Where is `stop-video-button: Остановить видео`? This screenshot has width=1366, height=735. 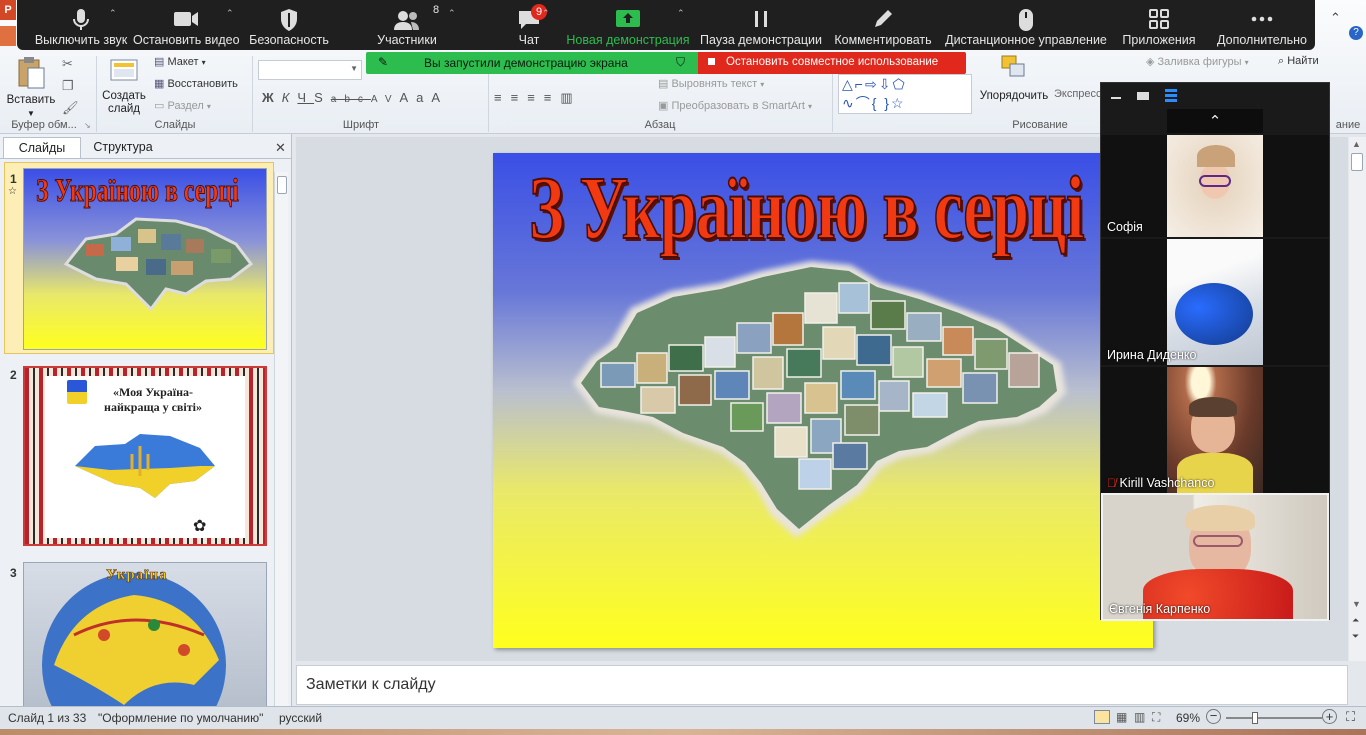 stop-video-button: Остановить видео is located at coordinates (186, 25).